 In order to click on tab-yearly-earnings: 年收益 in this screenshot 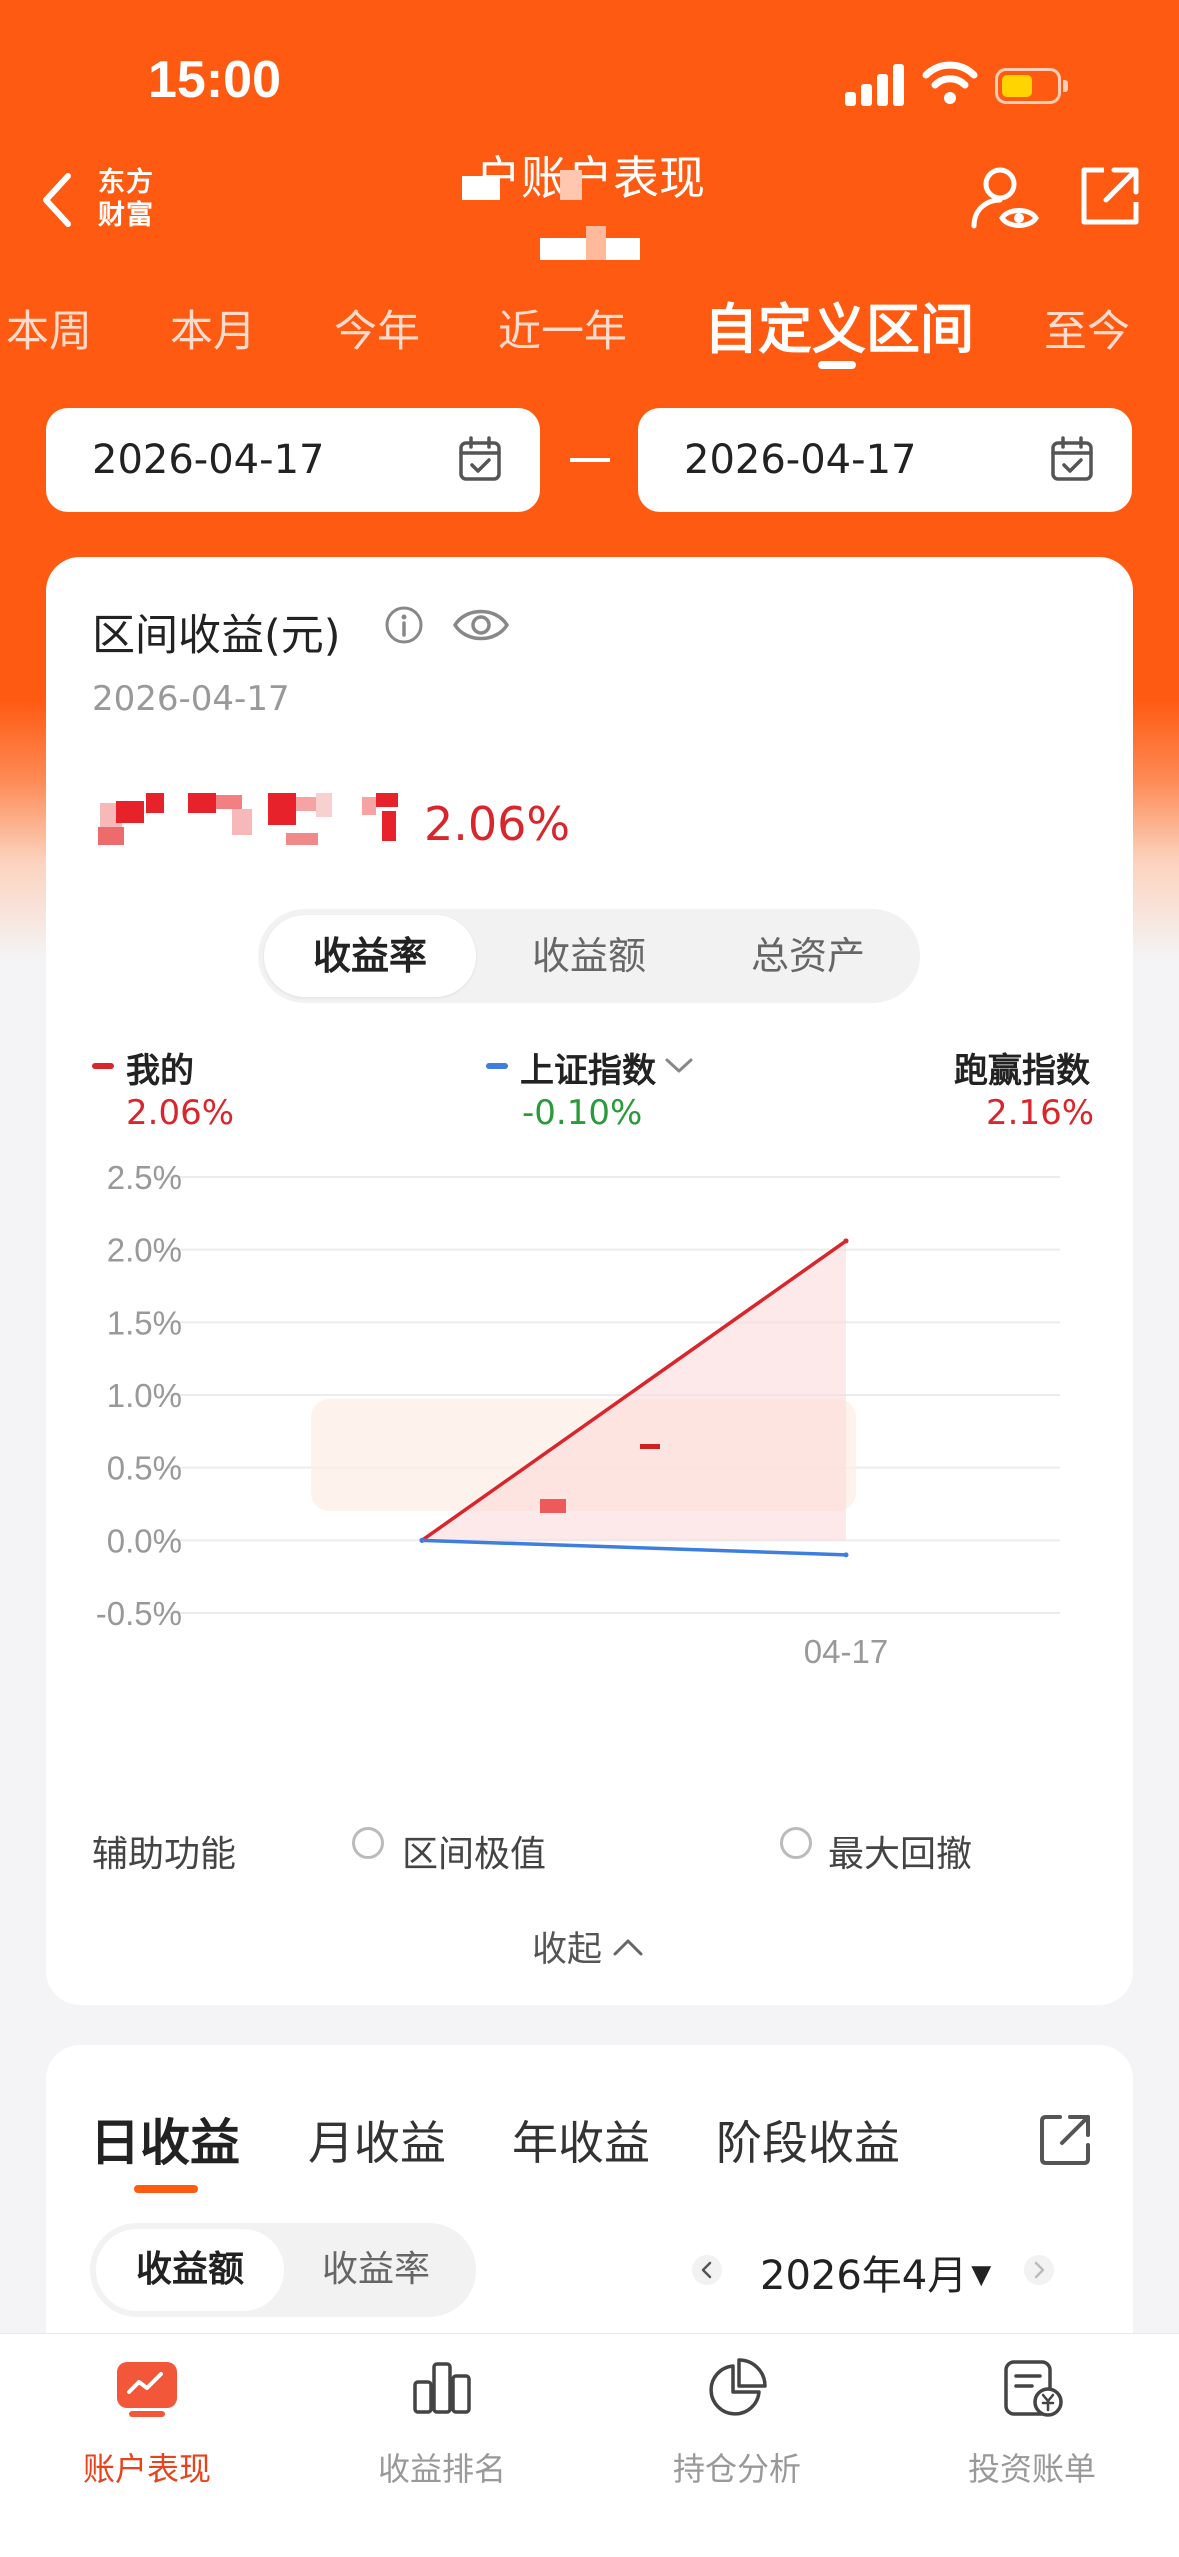, I will do `click(581, 2140)`.